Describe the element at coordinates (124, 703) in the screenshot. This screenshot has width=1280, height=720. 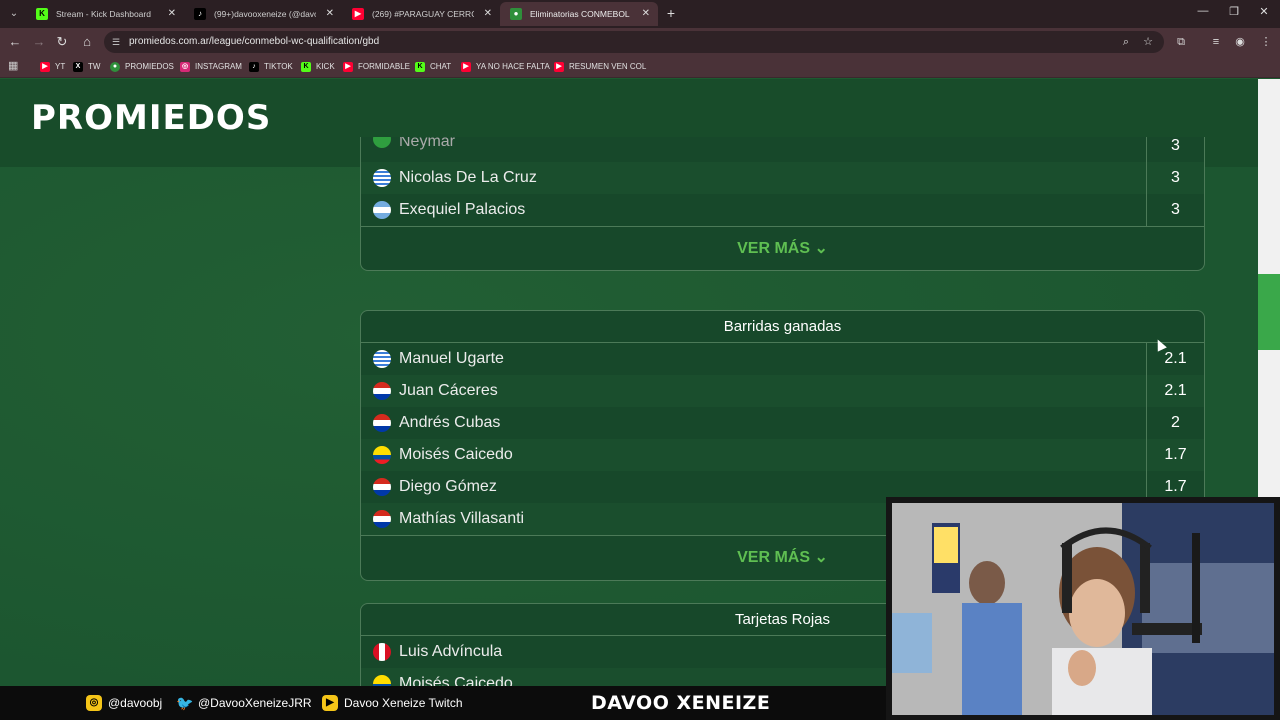
I see `instagram-handle: ◎ @davoobj` at that location.